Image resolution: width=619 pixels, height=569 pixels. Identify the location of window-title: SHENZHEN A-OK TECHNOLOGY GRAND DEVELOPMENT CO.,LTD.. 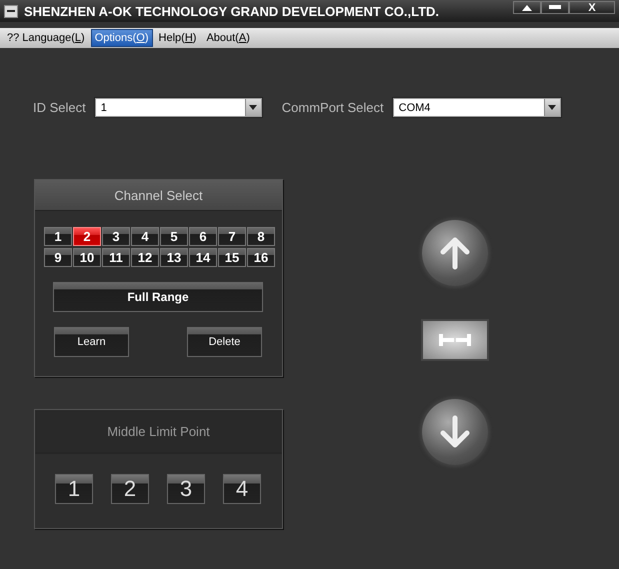
(232, 11).